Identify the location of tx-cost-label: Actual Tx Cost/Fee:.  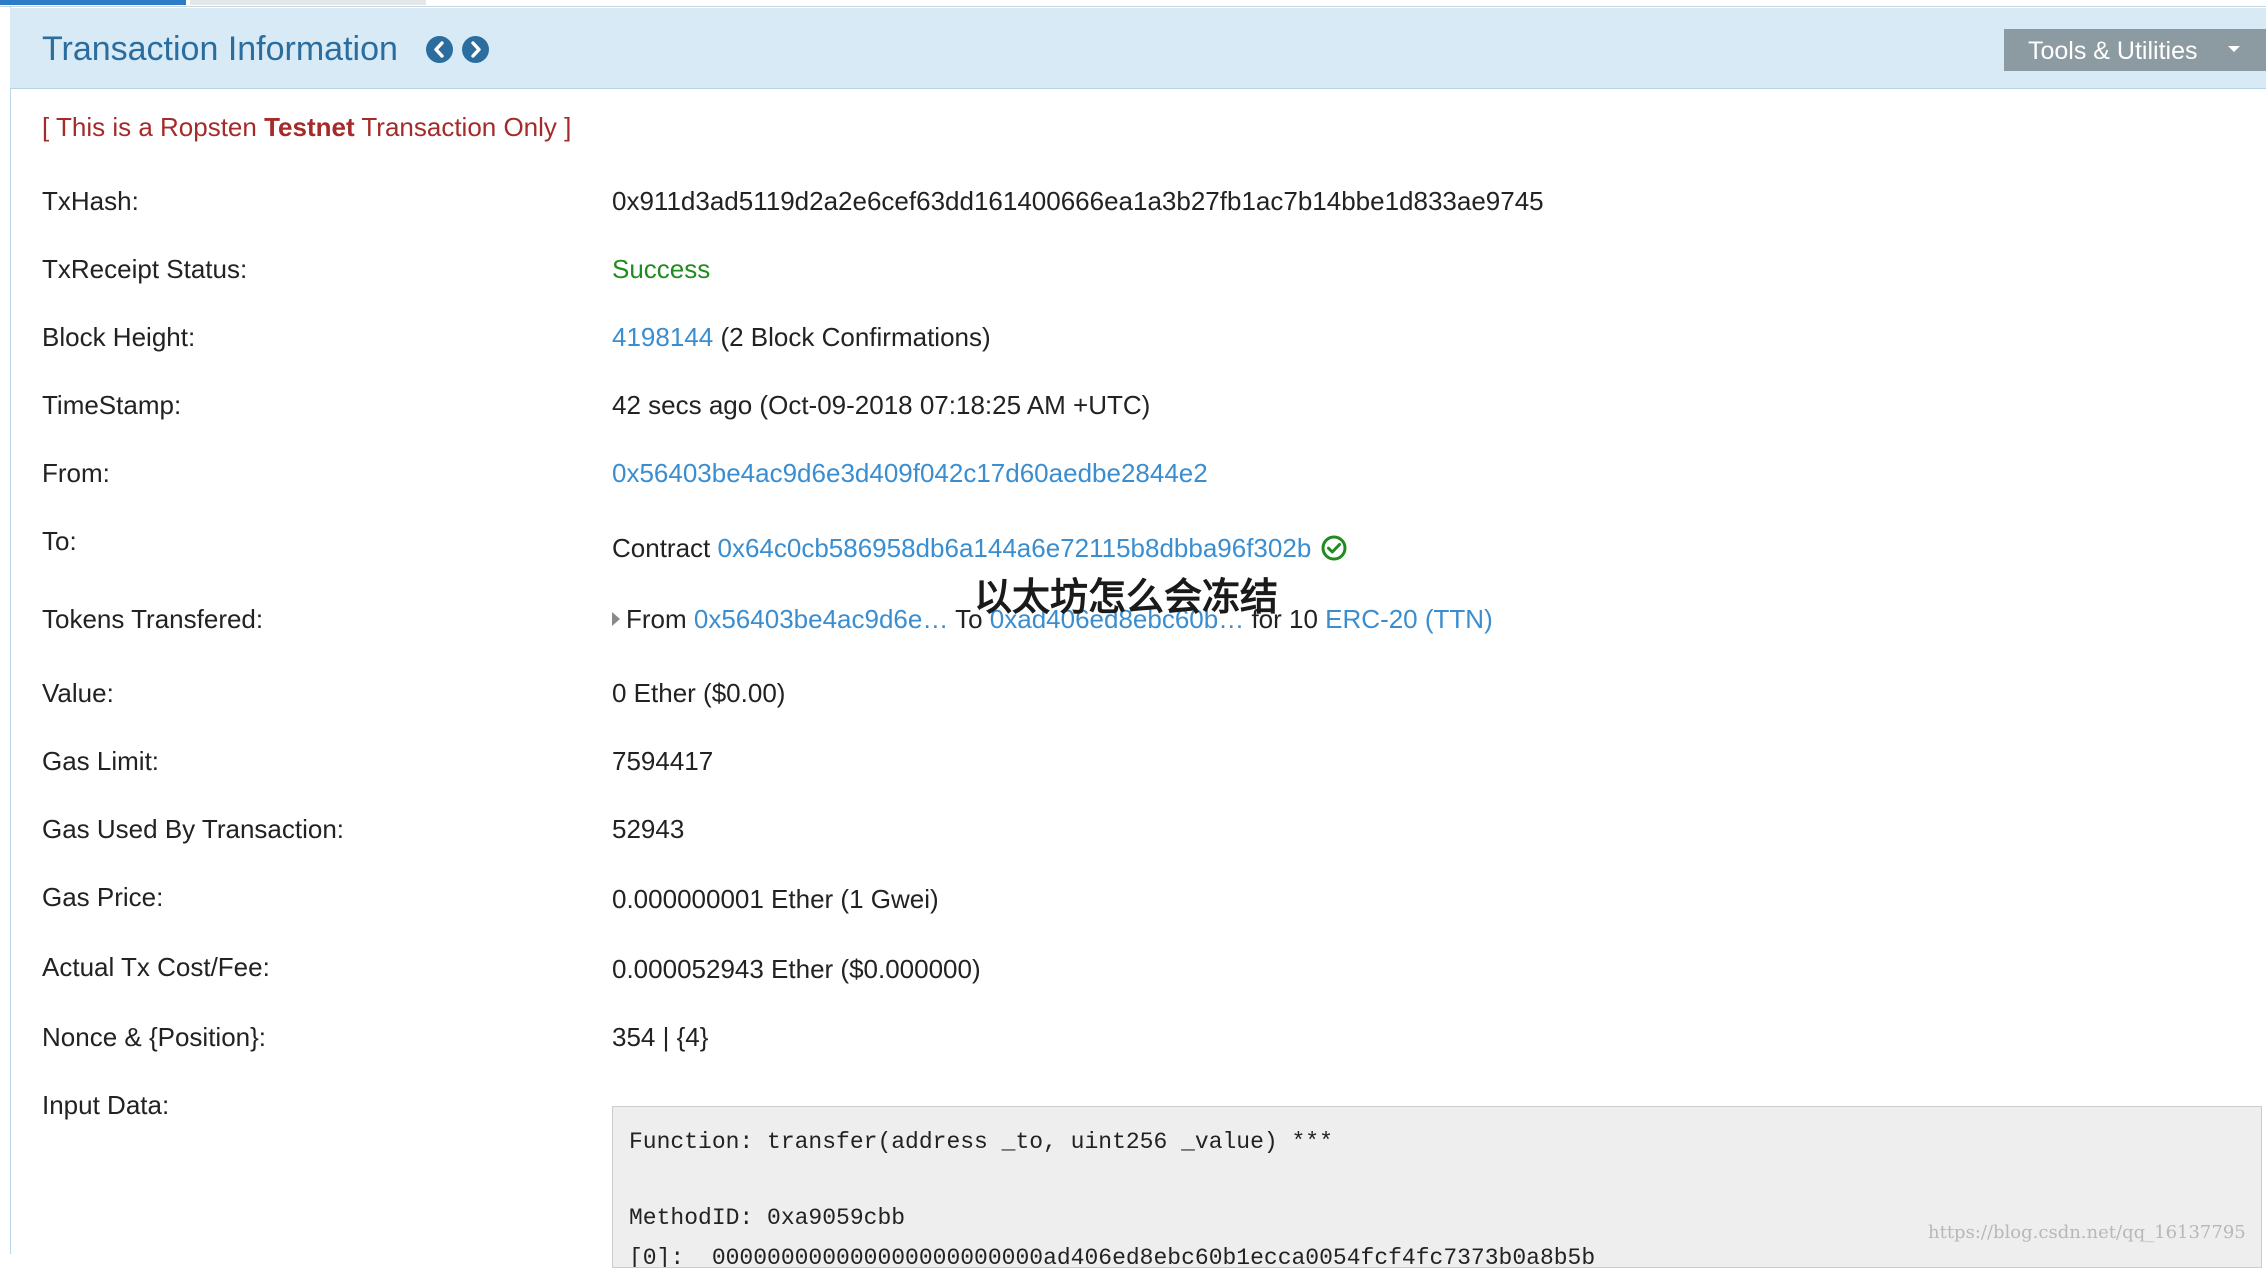
(156, 967).